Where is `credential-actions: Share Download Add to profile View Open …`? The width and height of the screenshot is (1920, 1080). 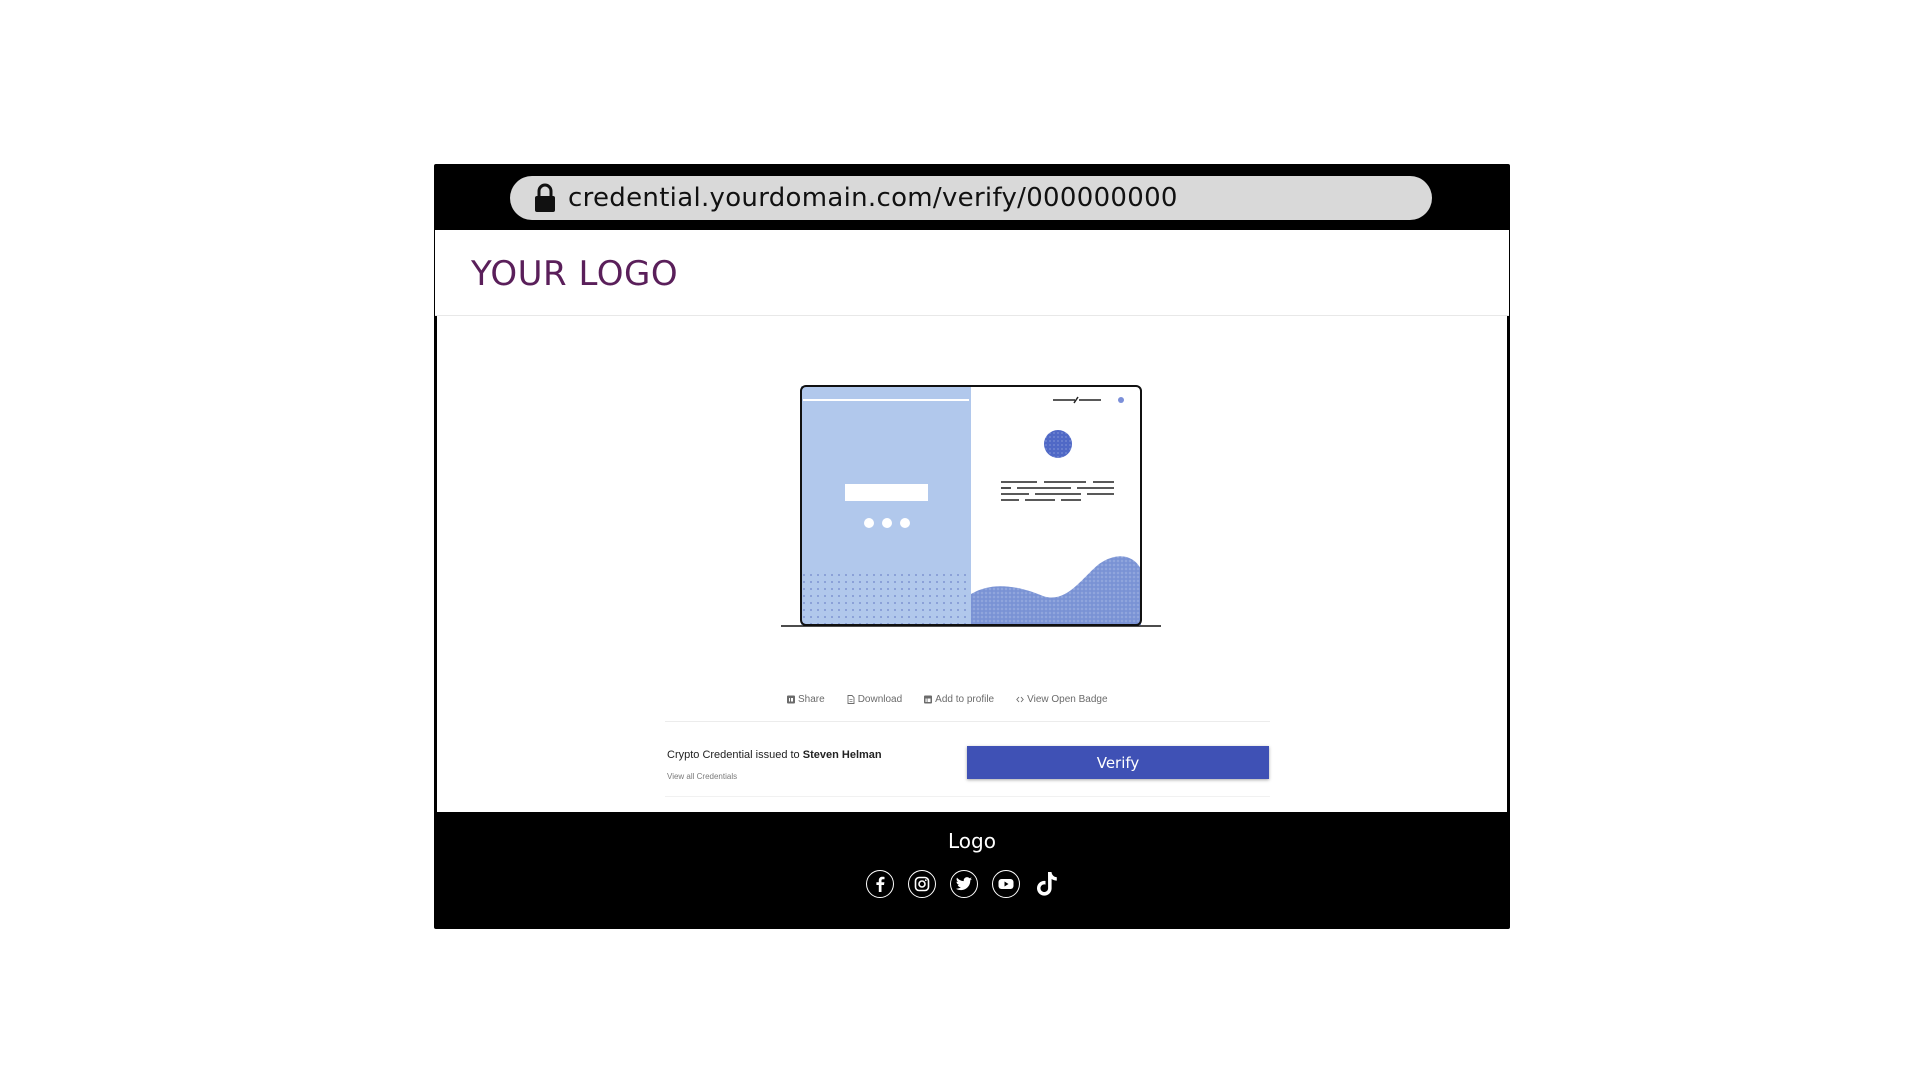
credential-actions: Share Download Add to profile View Open … is located at coordinates (972, 699).